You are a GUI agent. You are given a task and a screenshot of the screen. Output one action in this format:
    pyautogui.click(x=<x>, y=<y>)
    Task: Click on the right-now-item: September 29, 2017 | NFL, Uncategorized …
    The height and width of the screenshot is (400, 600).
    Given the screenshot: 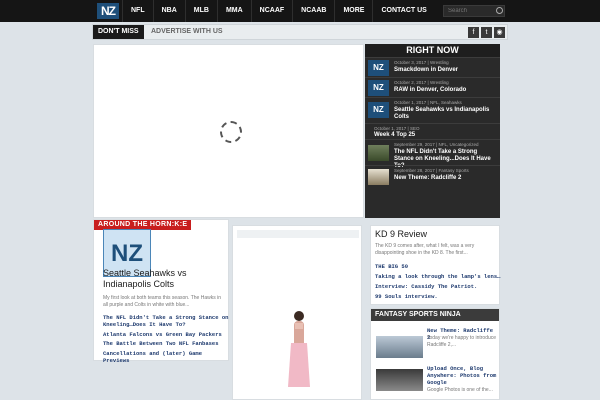 What is the action you would take?
    pyautogui.click(x=432, y=154)
    